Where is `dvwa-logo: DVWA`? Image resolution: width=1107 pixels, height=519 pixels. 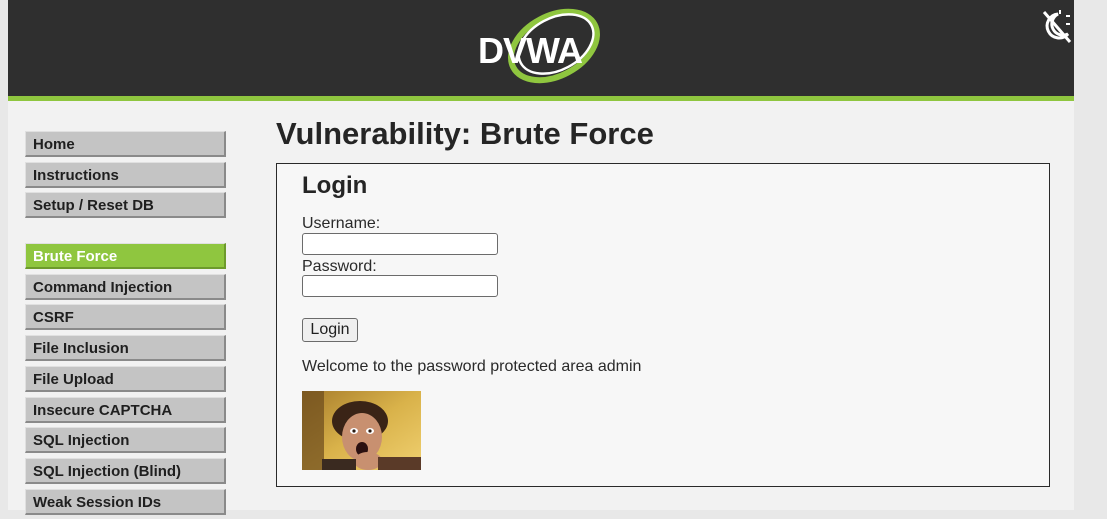 dvwa-logo: DVWA is located at coordinates (540, 45).